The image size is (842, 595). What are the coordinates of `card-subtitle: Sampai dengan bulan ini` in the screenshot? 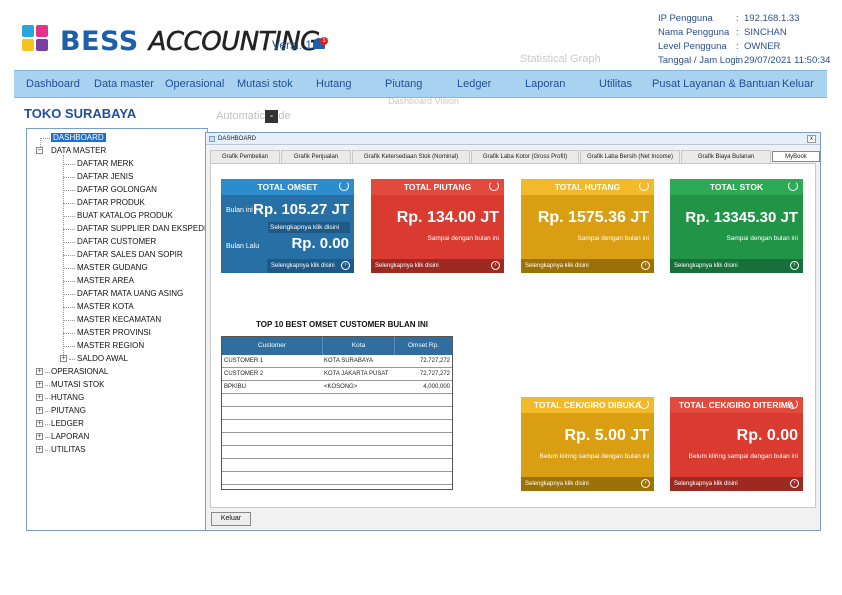 It's located at (762, 238).